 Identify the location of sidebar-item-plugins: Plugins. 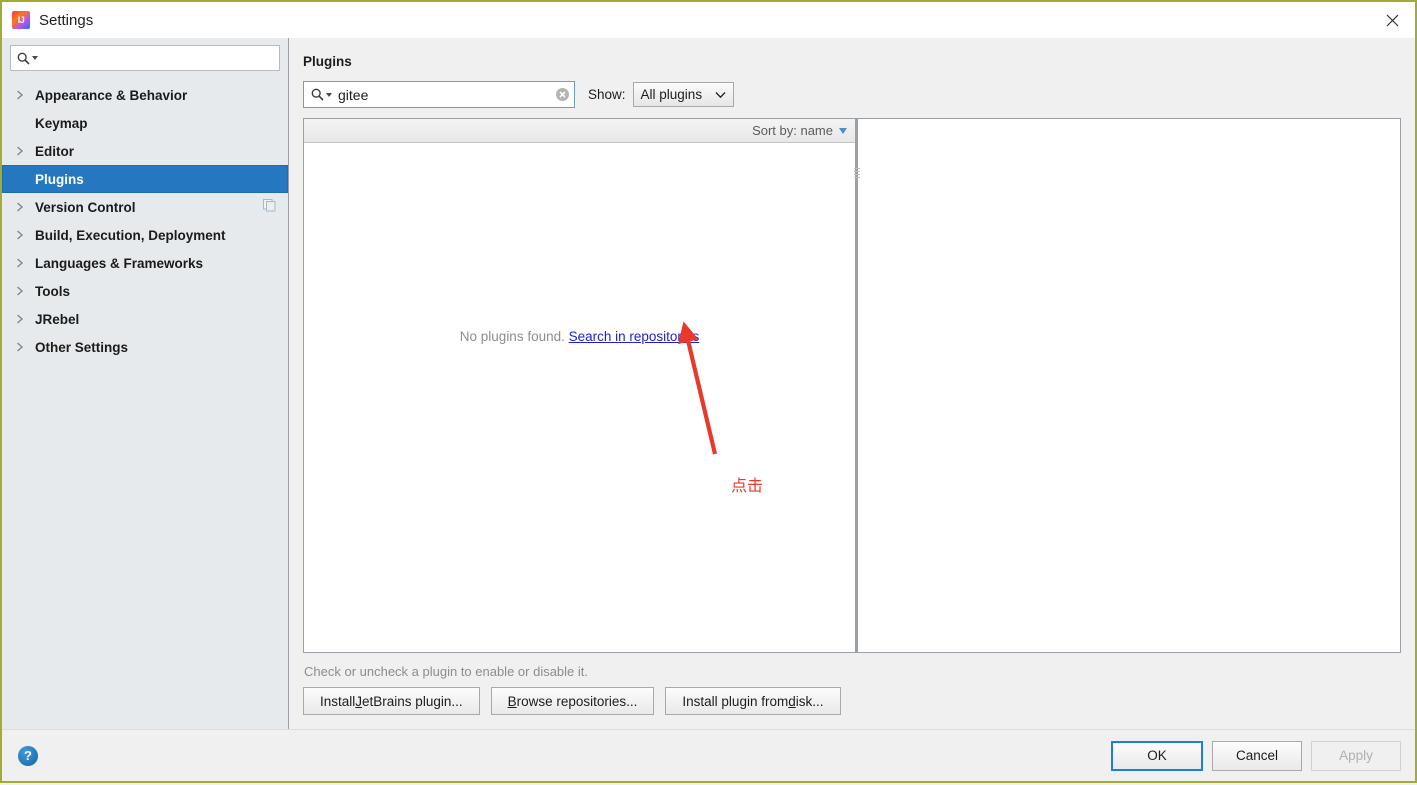
(145, 179).